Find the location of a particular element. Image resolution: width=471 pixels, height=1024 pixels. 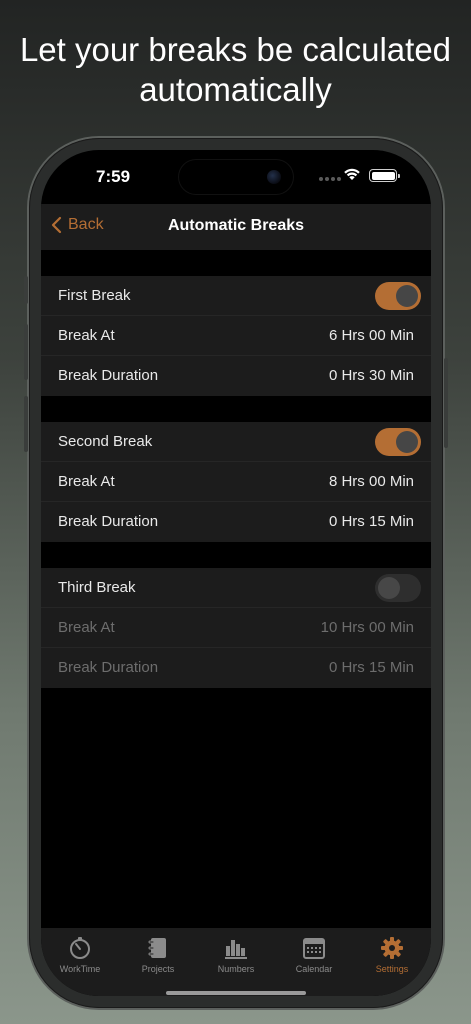

tab-worktime: WorkTime is located at coordinates (80, 955).